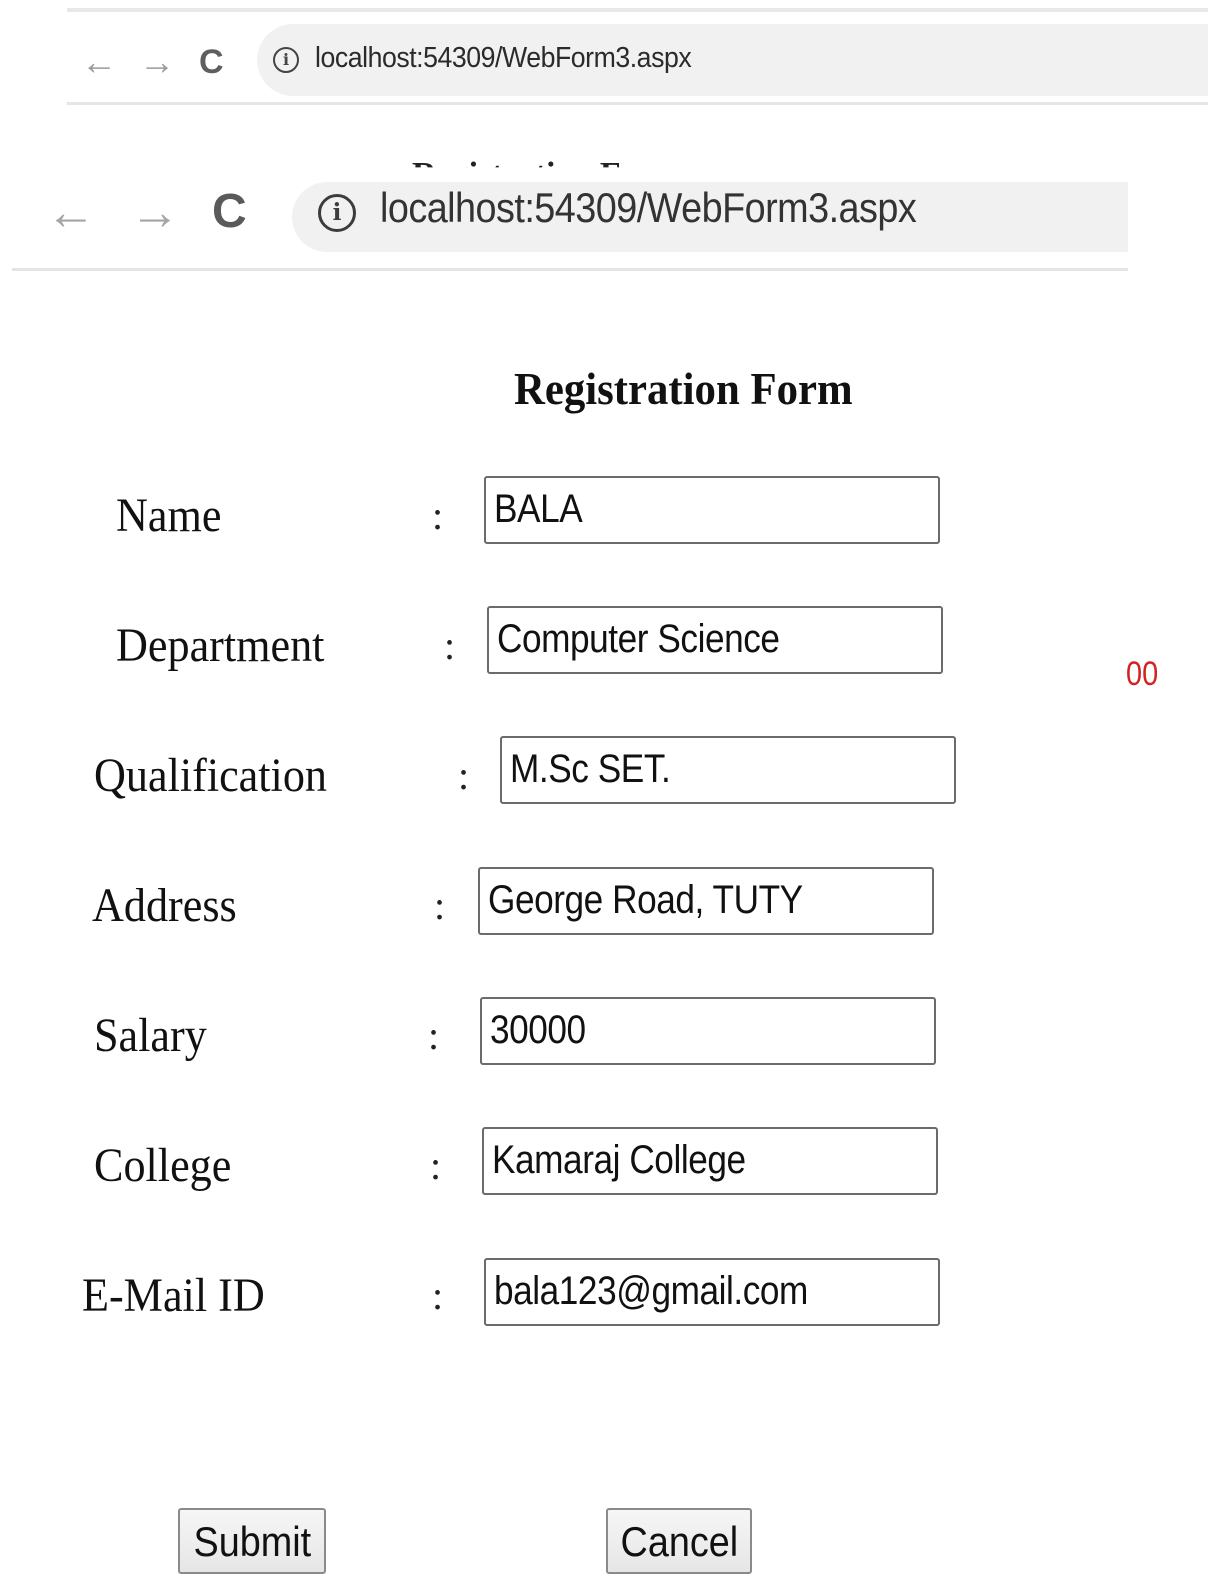  What do you see at coordinates (173, 1295) in the screenshot?
I see `email-label: E-Mail ID` at bounding box center [173, 1295].